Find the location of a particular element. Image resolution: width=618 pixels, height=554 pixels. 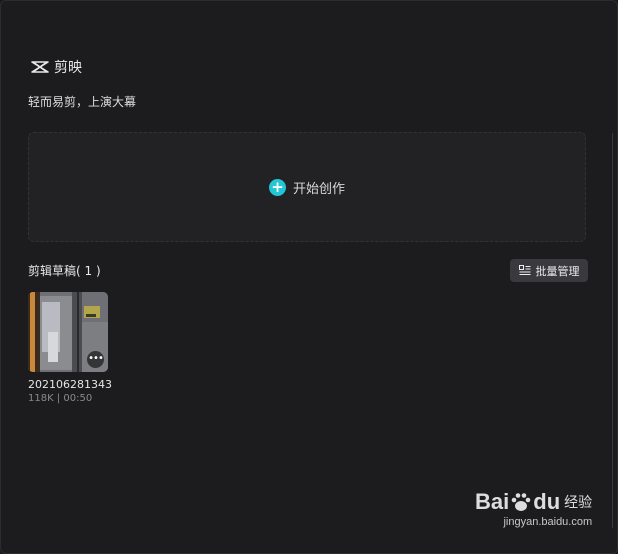

batch-manage-button: 批量管理 is located at coordinates (549, 270).